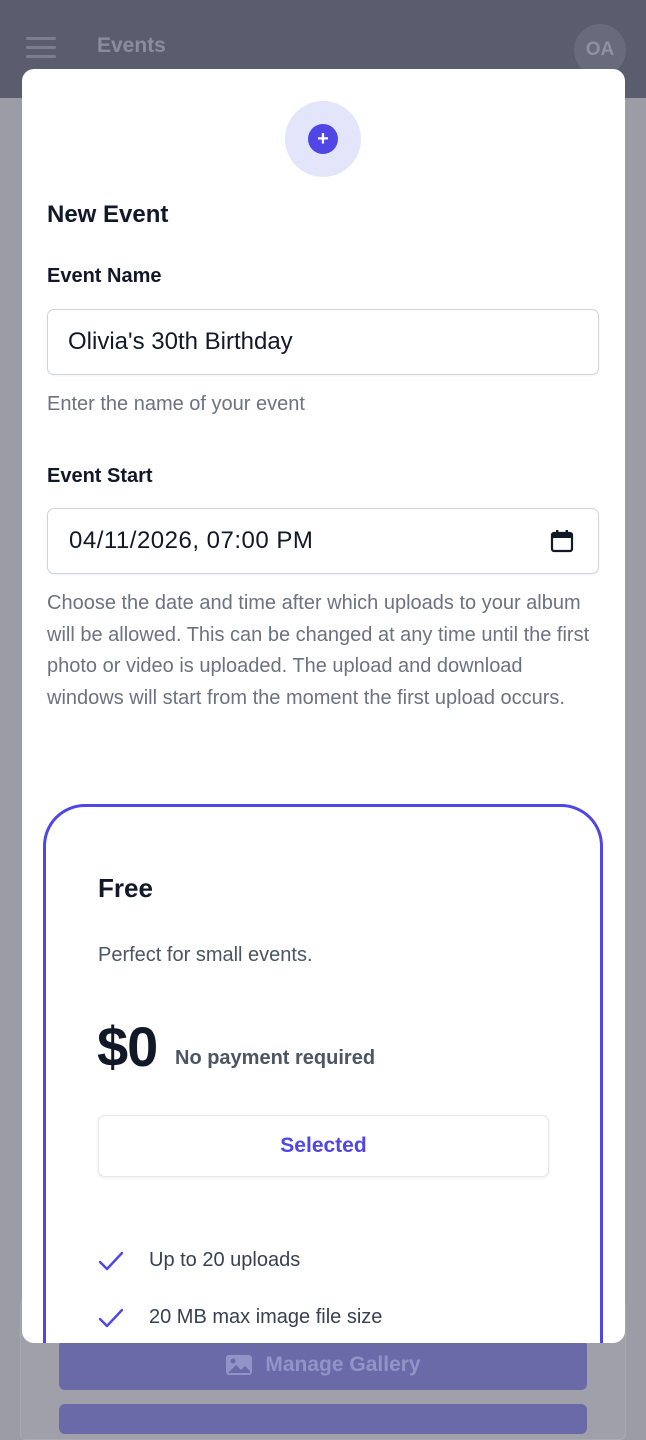  I want to click on event-name-label: Event Name, so click(104, 276).